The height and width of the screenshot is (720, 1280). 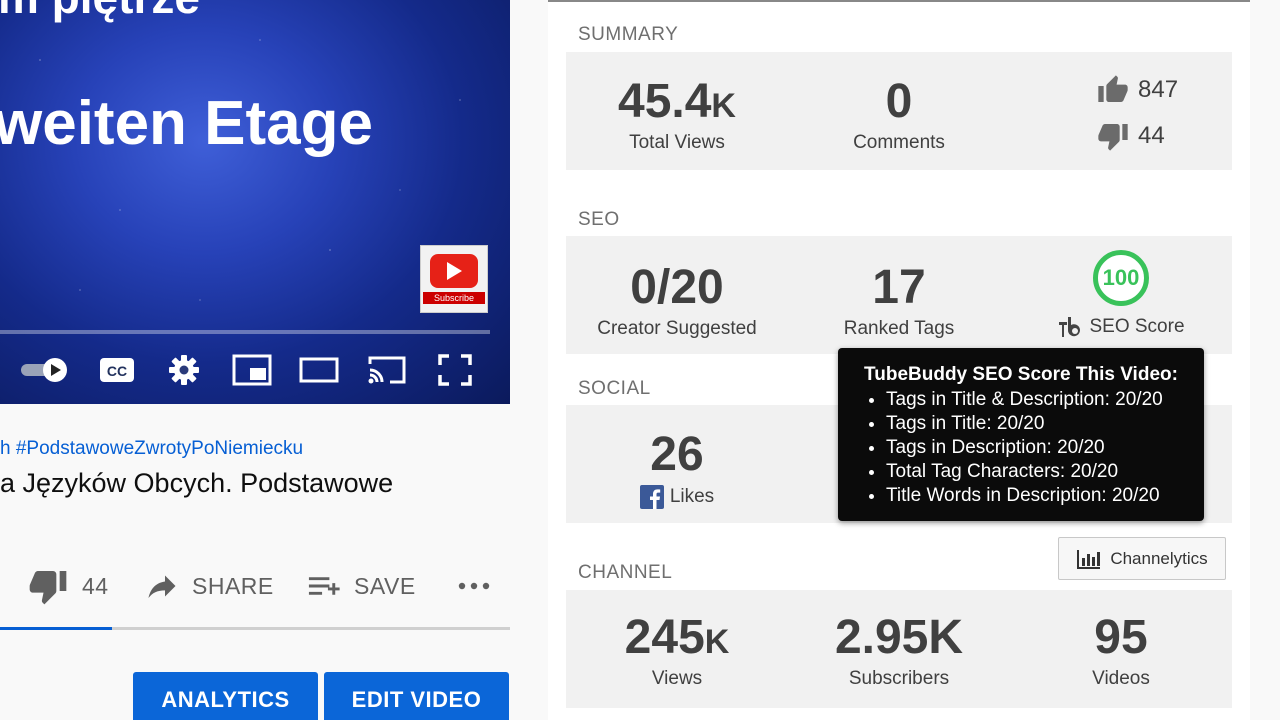 I want to click on cast-icon, so click(x=387, y=370).